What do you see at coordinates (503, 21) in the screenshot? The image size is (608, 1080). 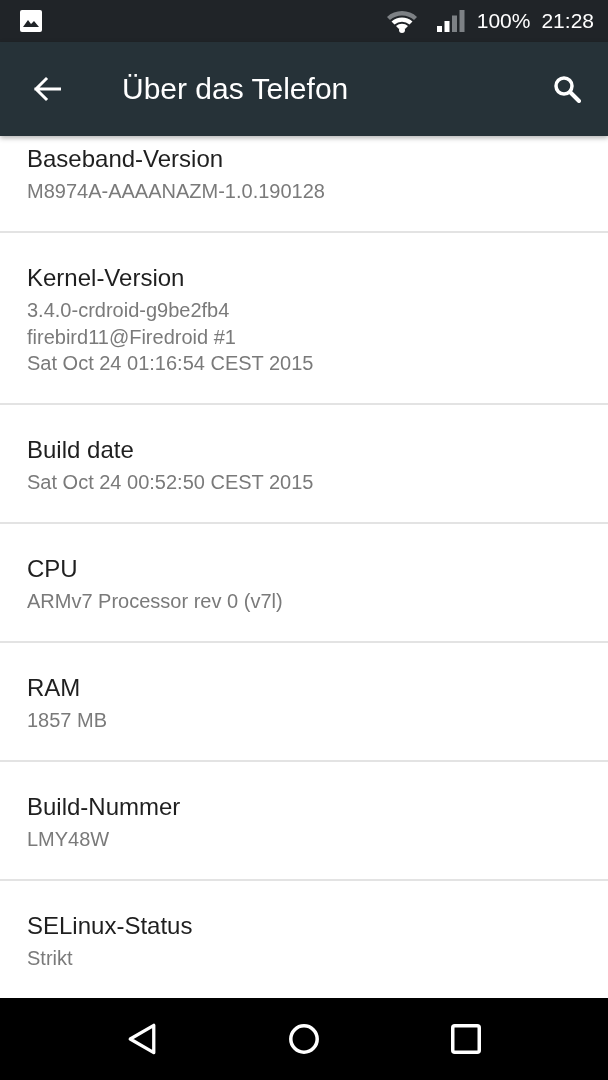 I see `battery-percentage: 100%` at bounding box center [503, 21].